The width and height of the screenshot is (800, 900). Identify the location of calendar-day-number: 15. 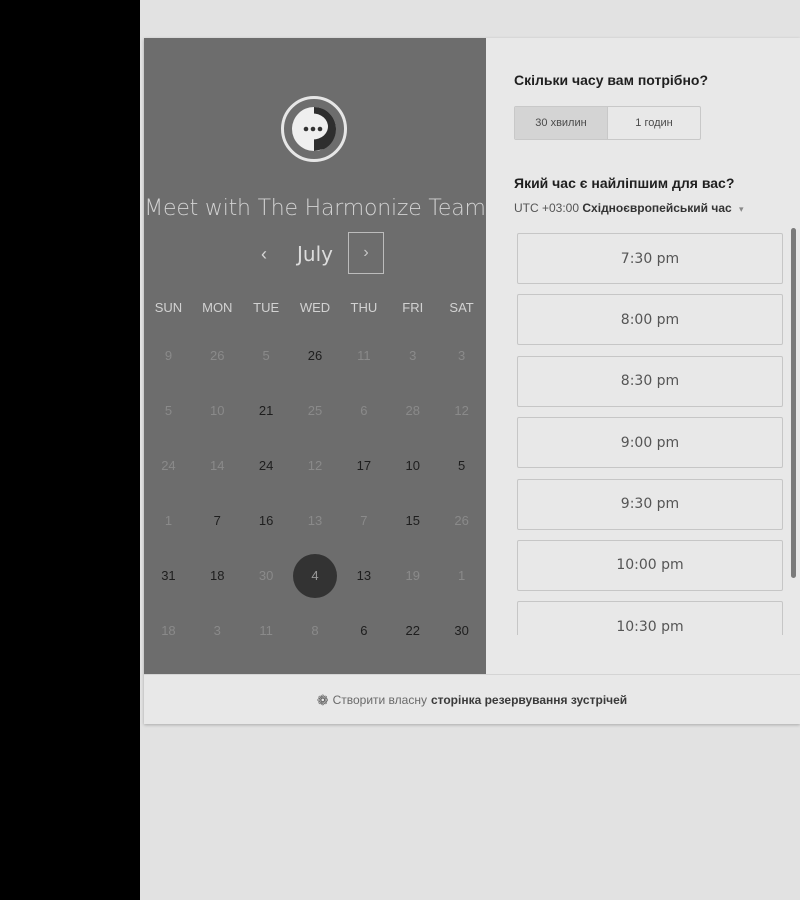
(412, 520).